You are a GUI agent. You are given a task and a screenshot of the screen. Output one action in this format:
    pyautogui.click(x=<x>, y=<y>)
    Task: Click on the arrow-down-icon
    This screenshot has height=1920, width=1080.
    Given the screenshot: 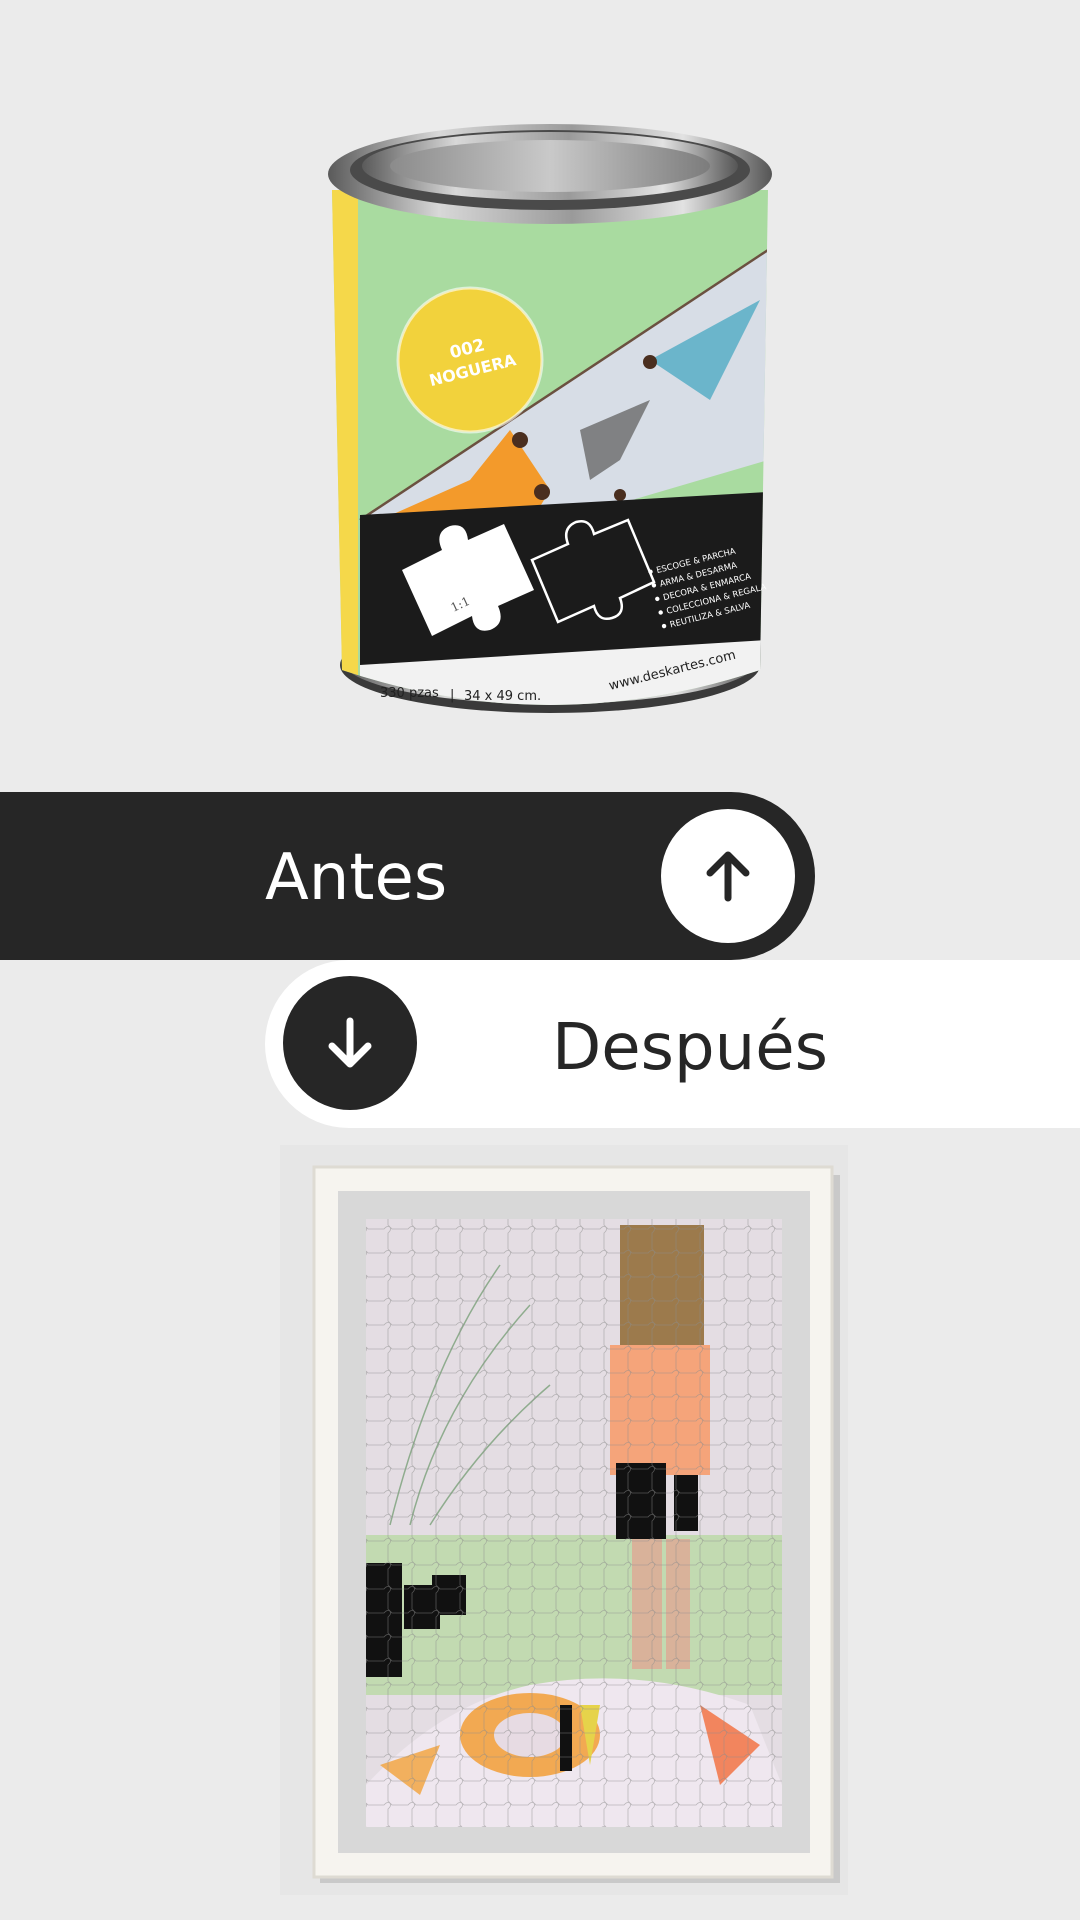 What is the action you would take?
    pyautogui.click(x=350, y=1042)
    